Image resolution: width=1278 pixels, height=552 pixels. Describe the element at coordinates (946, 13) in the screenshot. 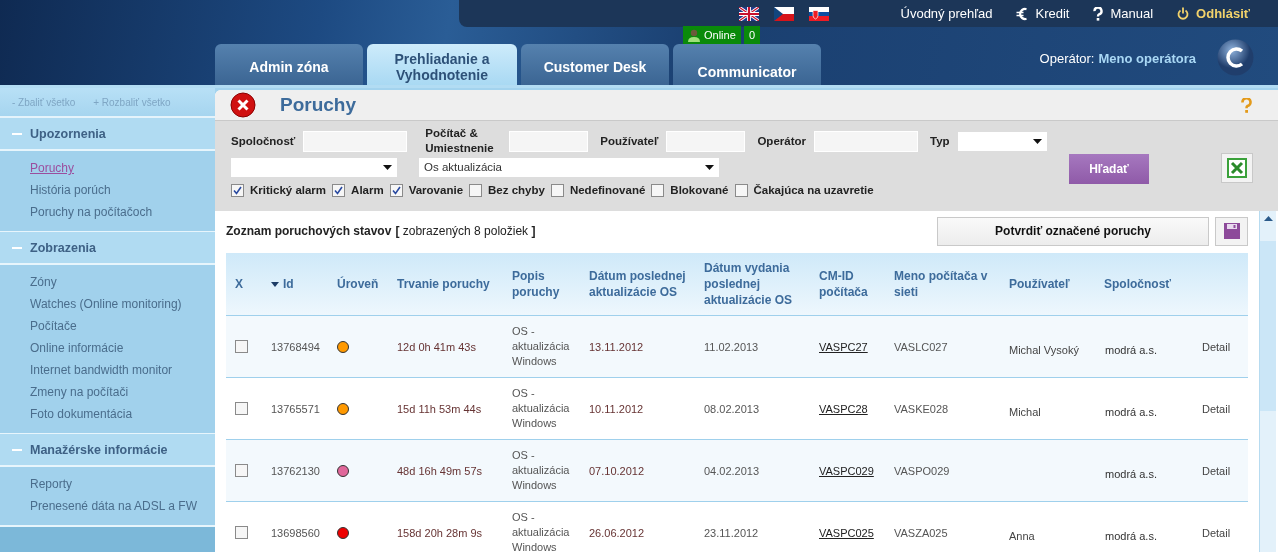

I see `nav-link: Úvodný prehľad` at that location.